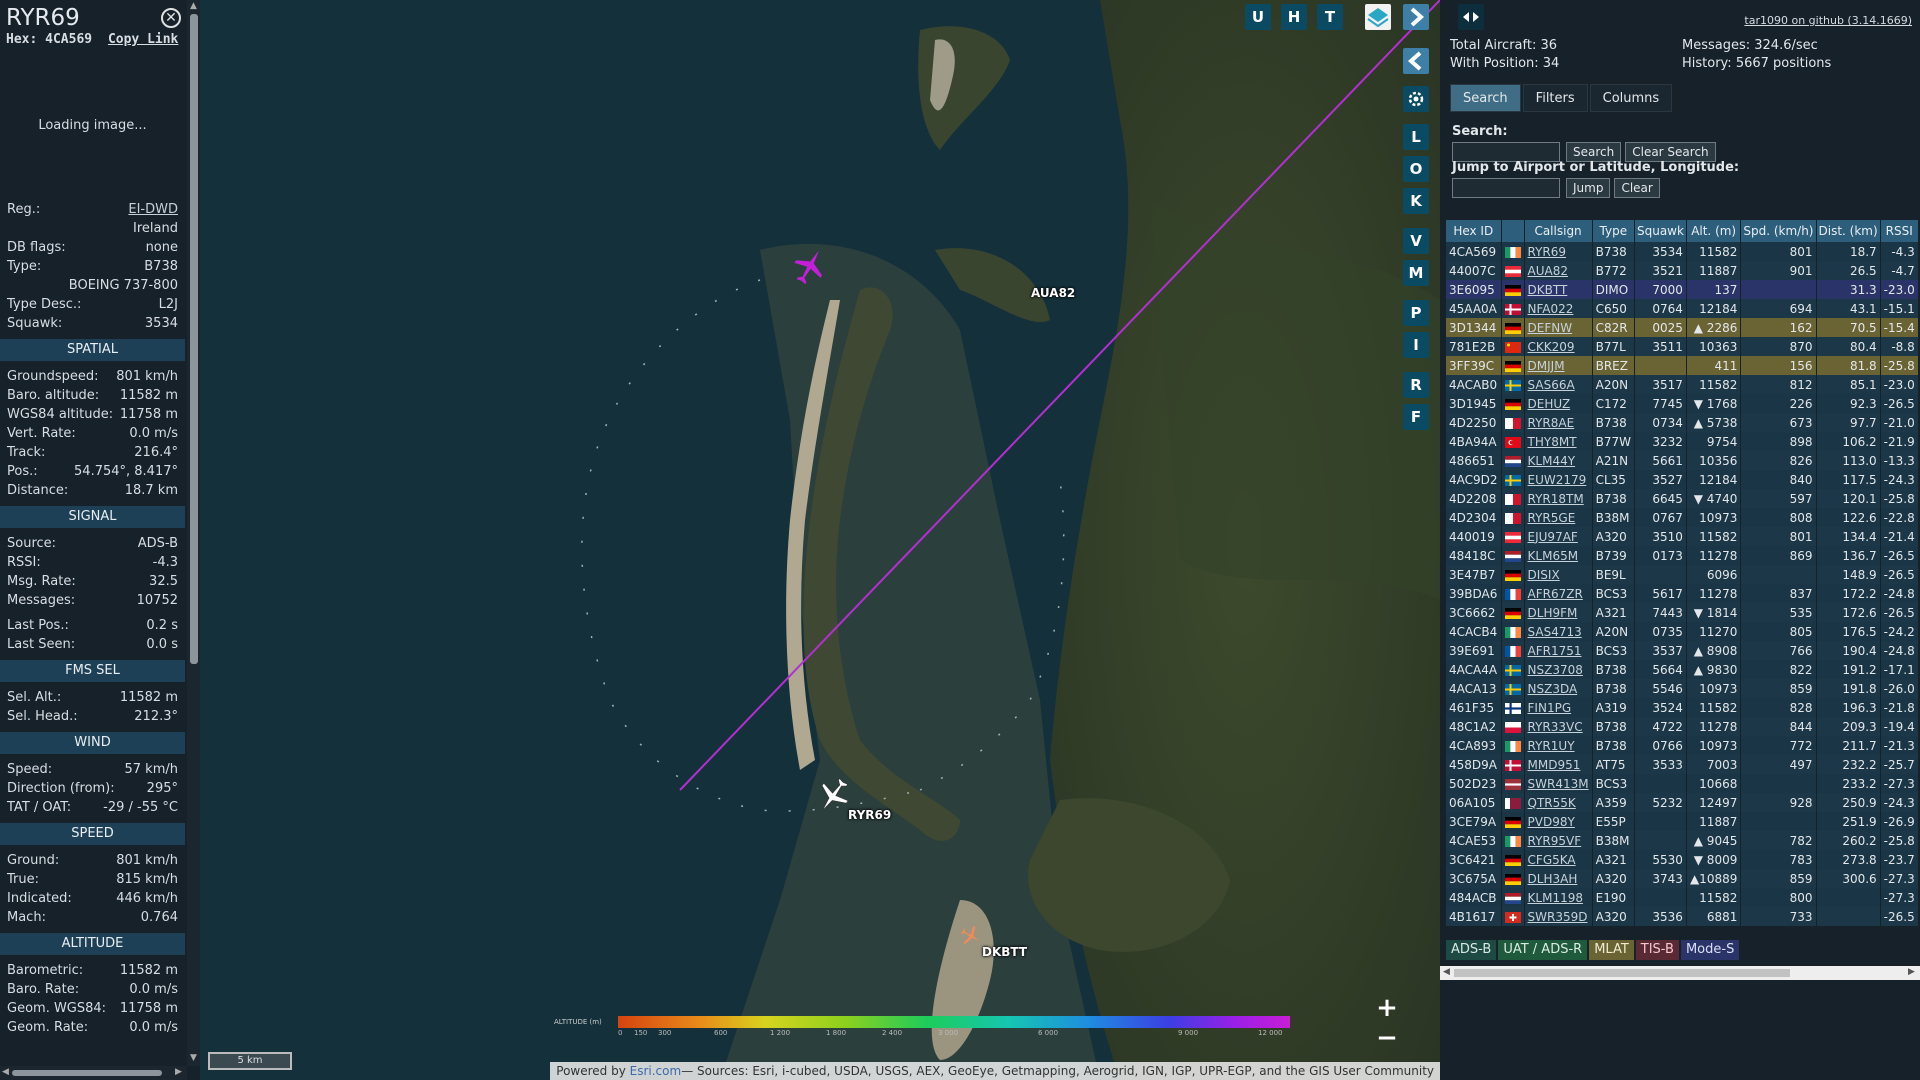 This screenshot has height=1080, width=1920. Describe the element at coordinates (1558, 745) in the screenshot. I see `callsign-link: RYR1UY` at that location.